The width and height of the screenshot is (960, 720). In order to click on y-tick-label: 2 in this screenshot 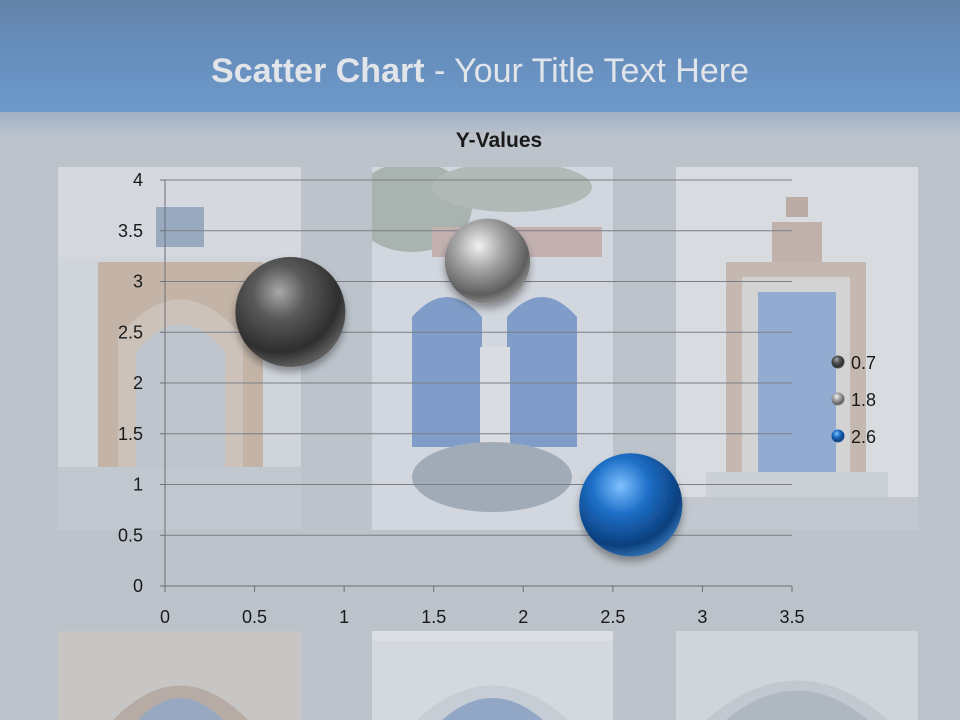, I will do `click(138, 383)`.